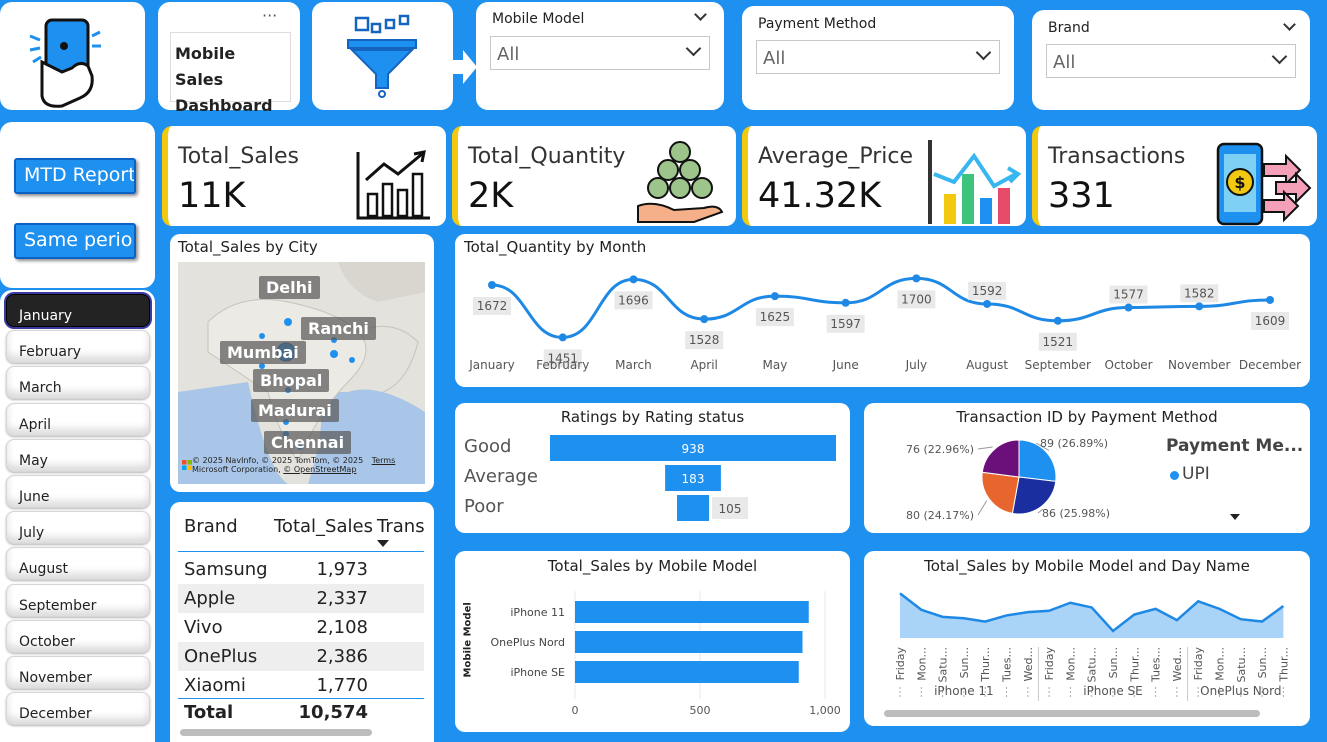 This screenshot has height=742, width=1327. I want to click on legend-scroll-down-icon, so click(1235, 517).